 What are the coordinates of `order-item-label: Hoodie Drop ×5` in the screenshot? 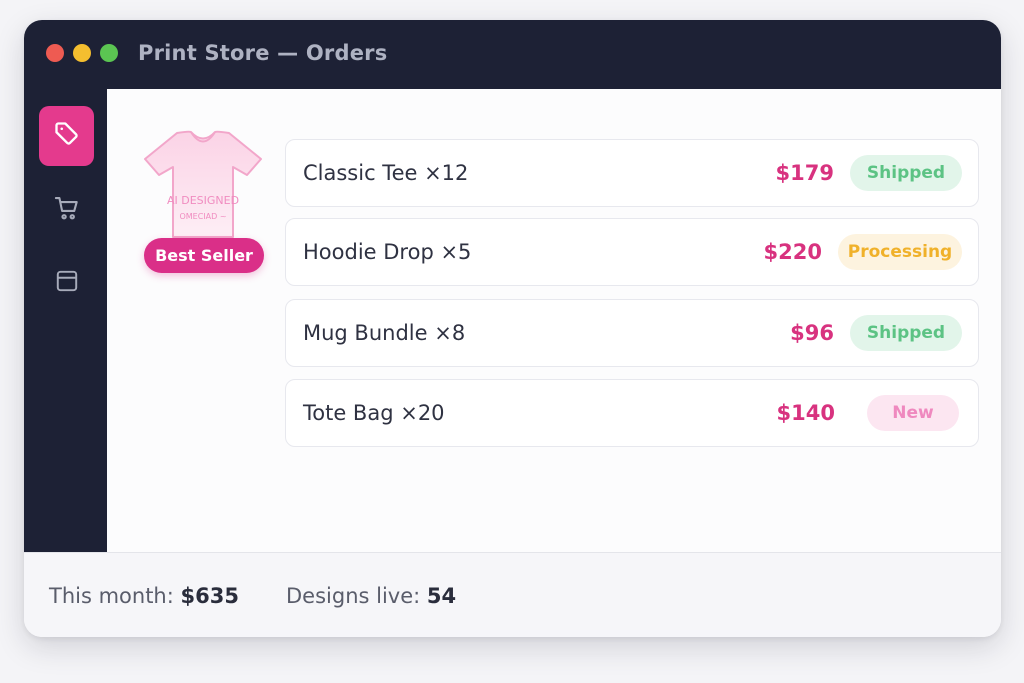 It's located at (387, 252).